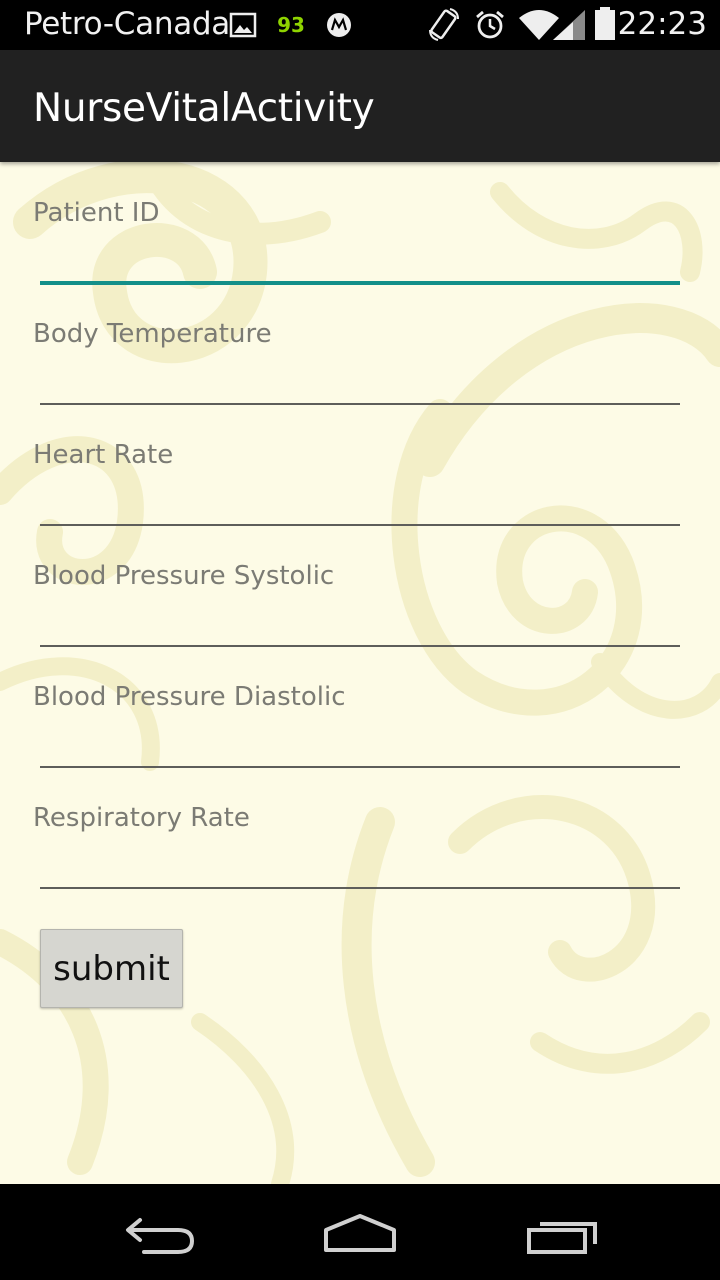 Image resolution: width=720 pixels, height=1280 pixels. I want to click on respiratory-rate-input, so click(360, 862).